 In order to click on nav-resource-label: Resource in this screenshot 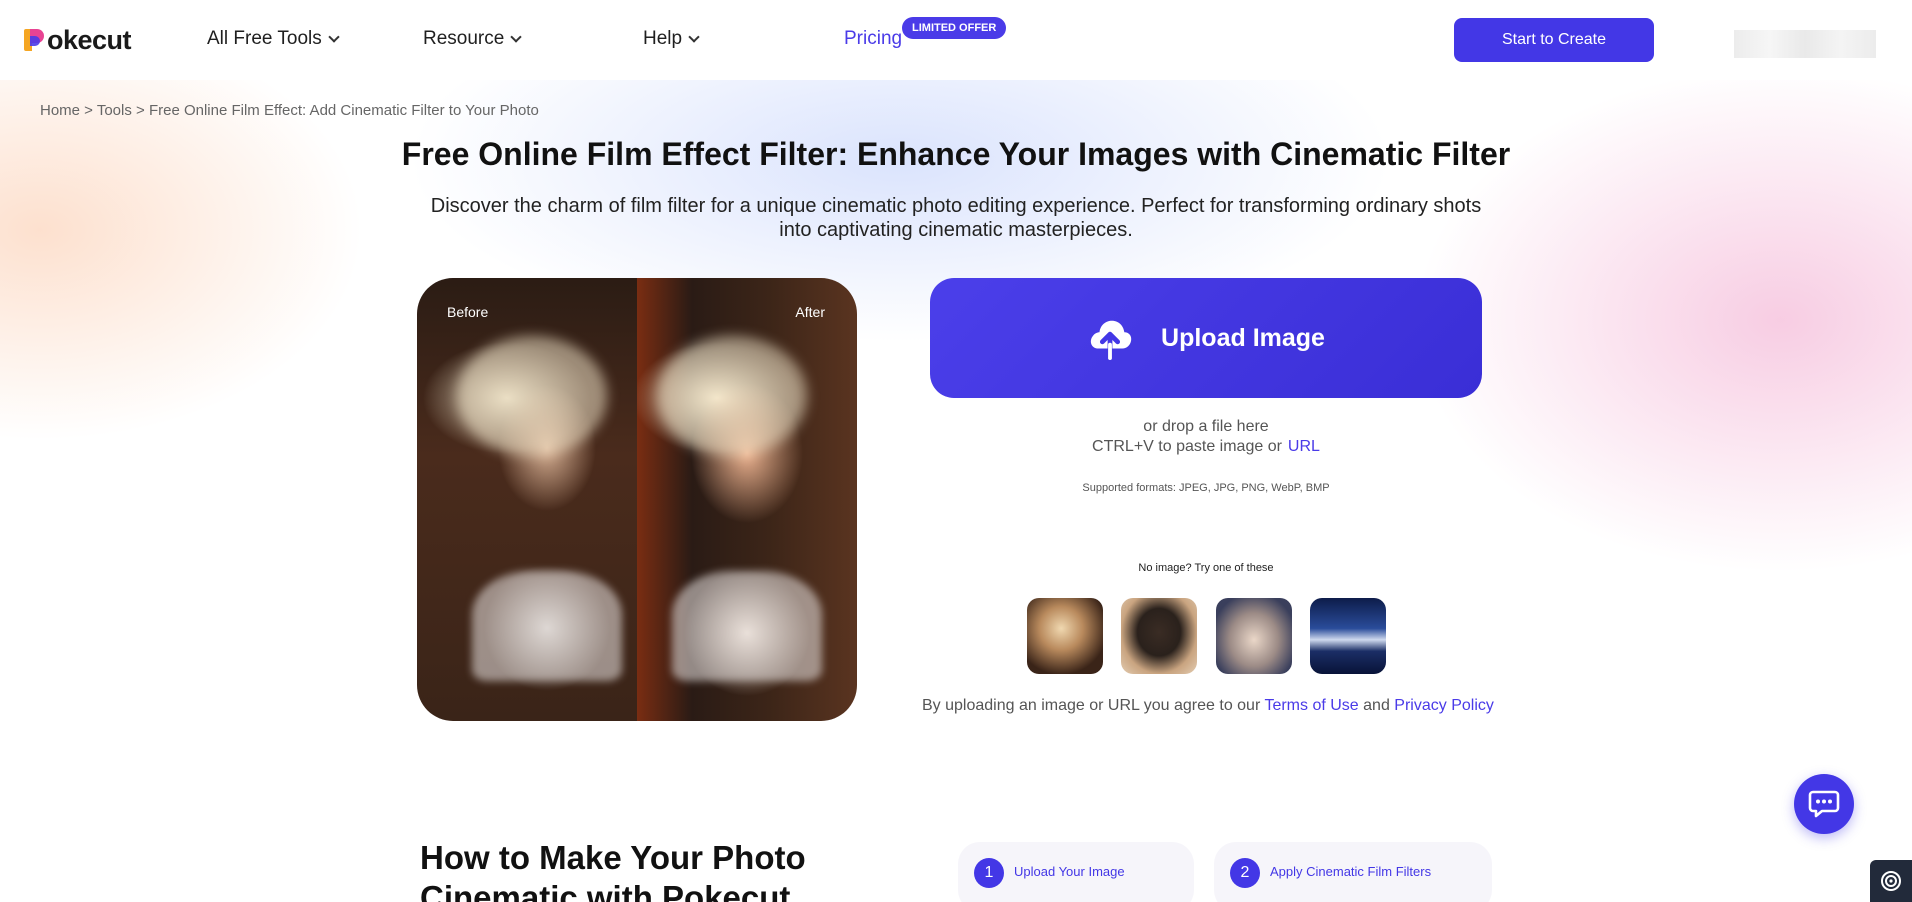, I will do `click(464, 38)`.